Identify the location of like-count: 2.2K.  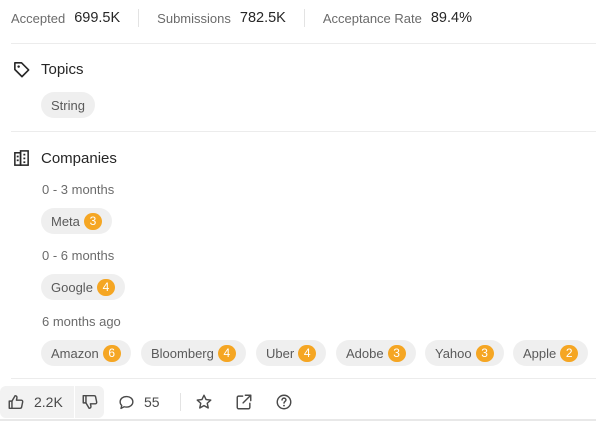
(48, 402).